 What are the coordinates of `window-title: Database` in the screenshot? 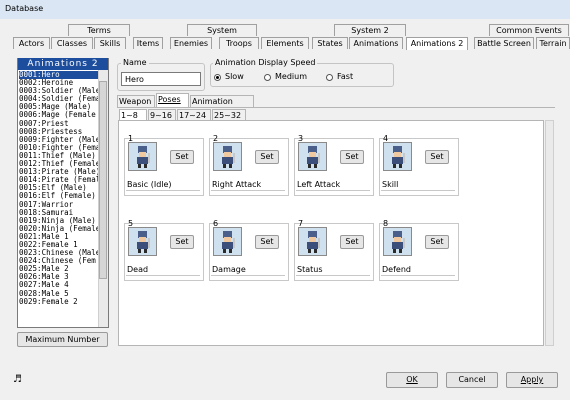 It's located at (24, 8).